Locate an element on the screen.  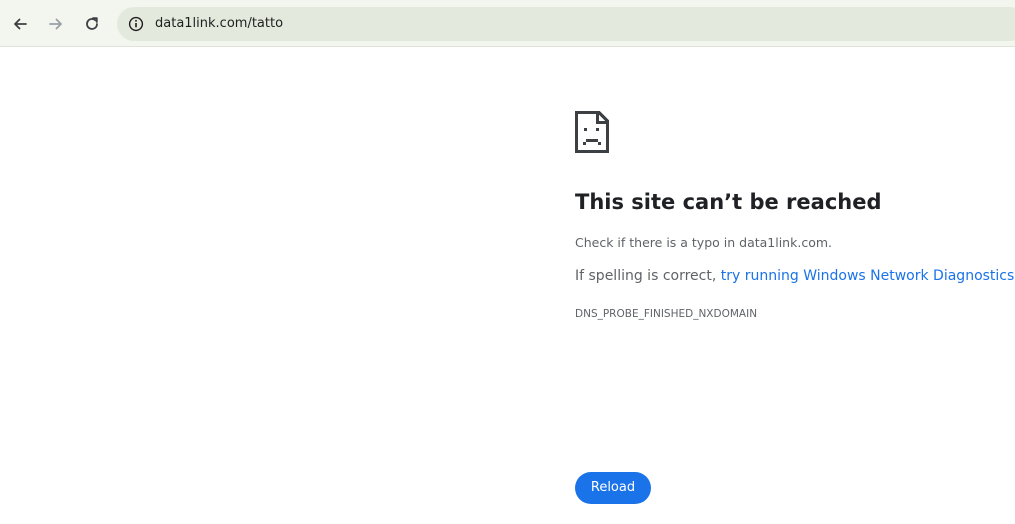
error-title: This site can’t be reached is located at coordinates (728, 202).